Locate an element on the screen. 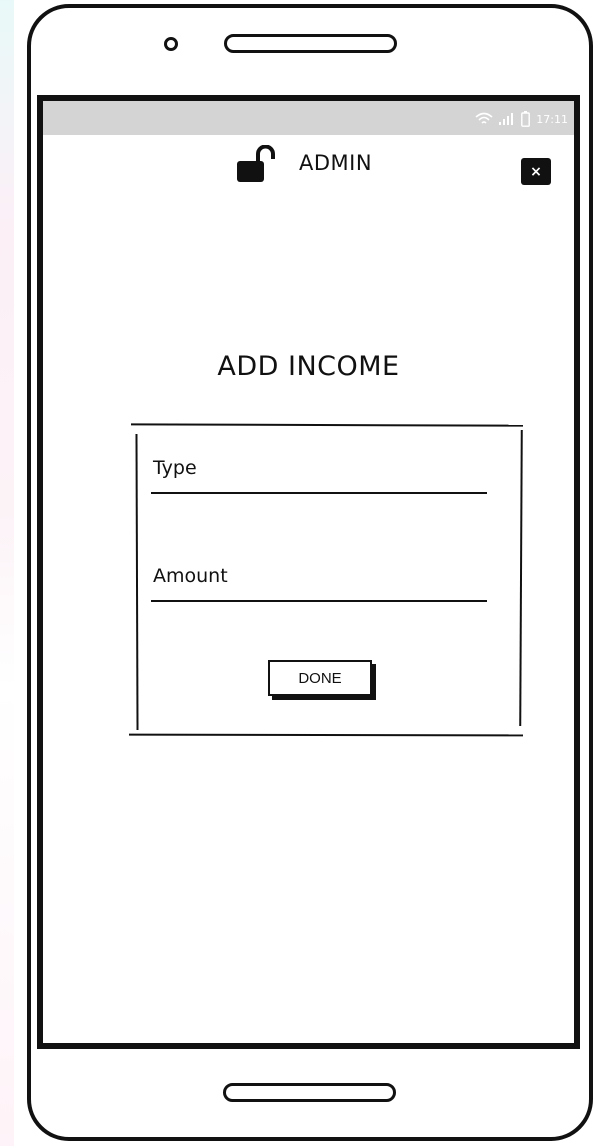 The image size is (602, 1146). signal-icon is located at coordinates (507, 119).